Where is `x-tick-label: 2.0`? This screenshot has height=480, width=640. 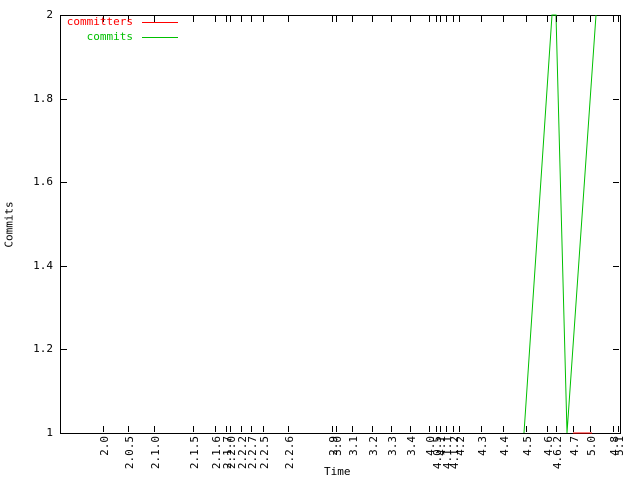
x-tick-label: 2.0 is located at coordinates (104, 446).